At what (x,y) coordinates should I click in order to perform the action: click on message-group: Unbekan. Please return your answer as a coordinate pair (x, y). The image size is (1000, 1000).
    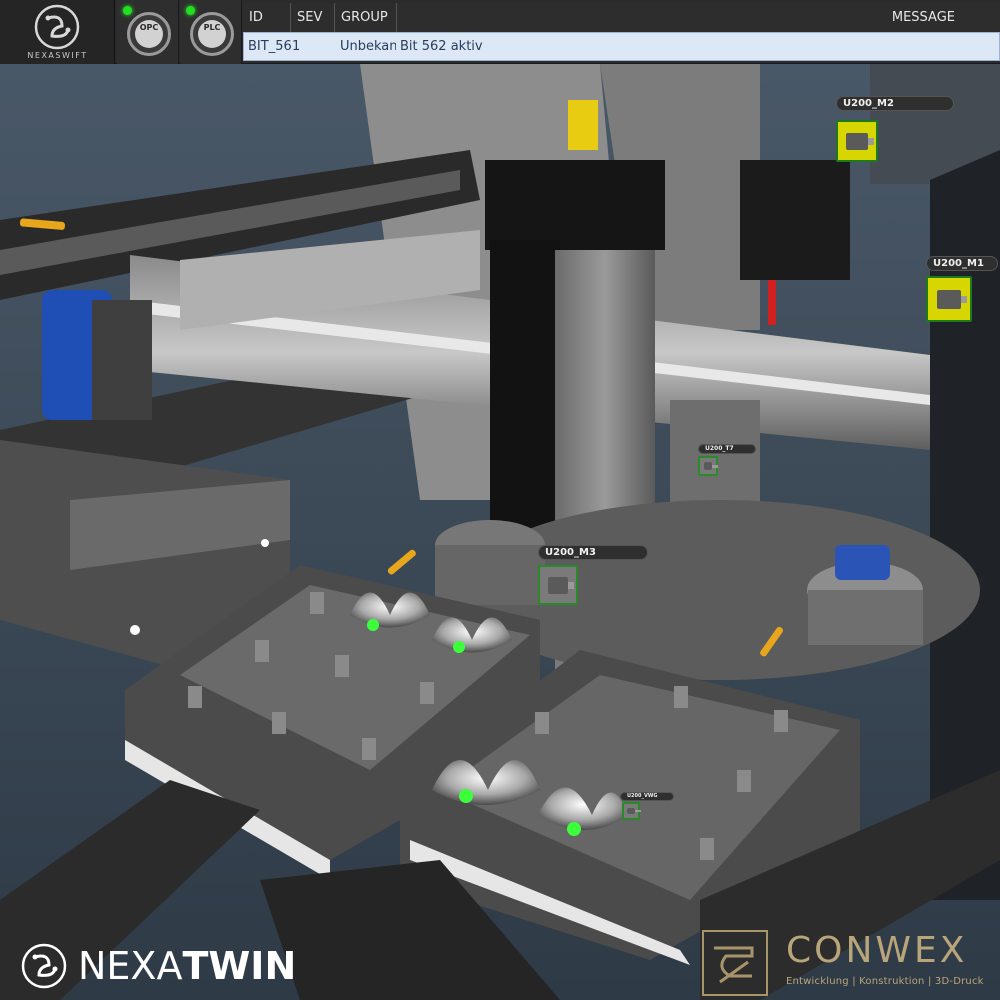
    Looking at the image, I should click on (368, 46).